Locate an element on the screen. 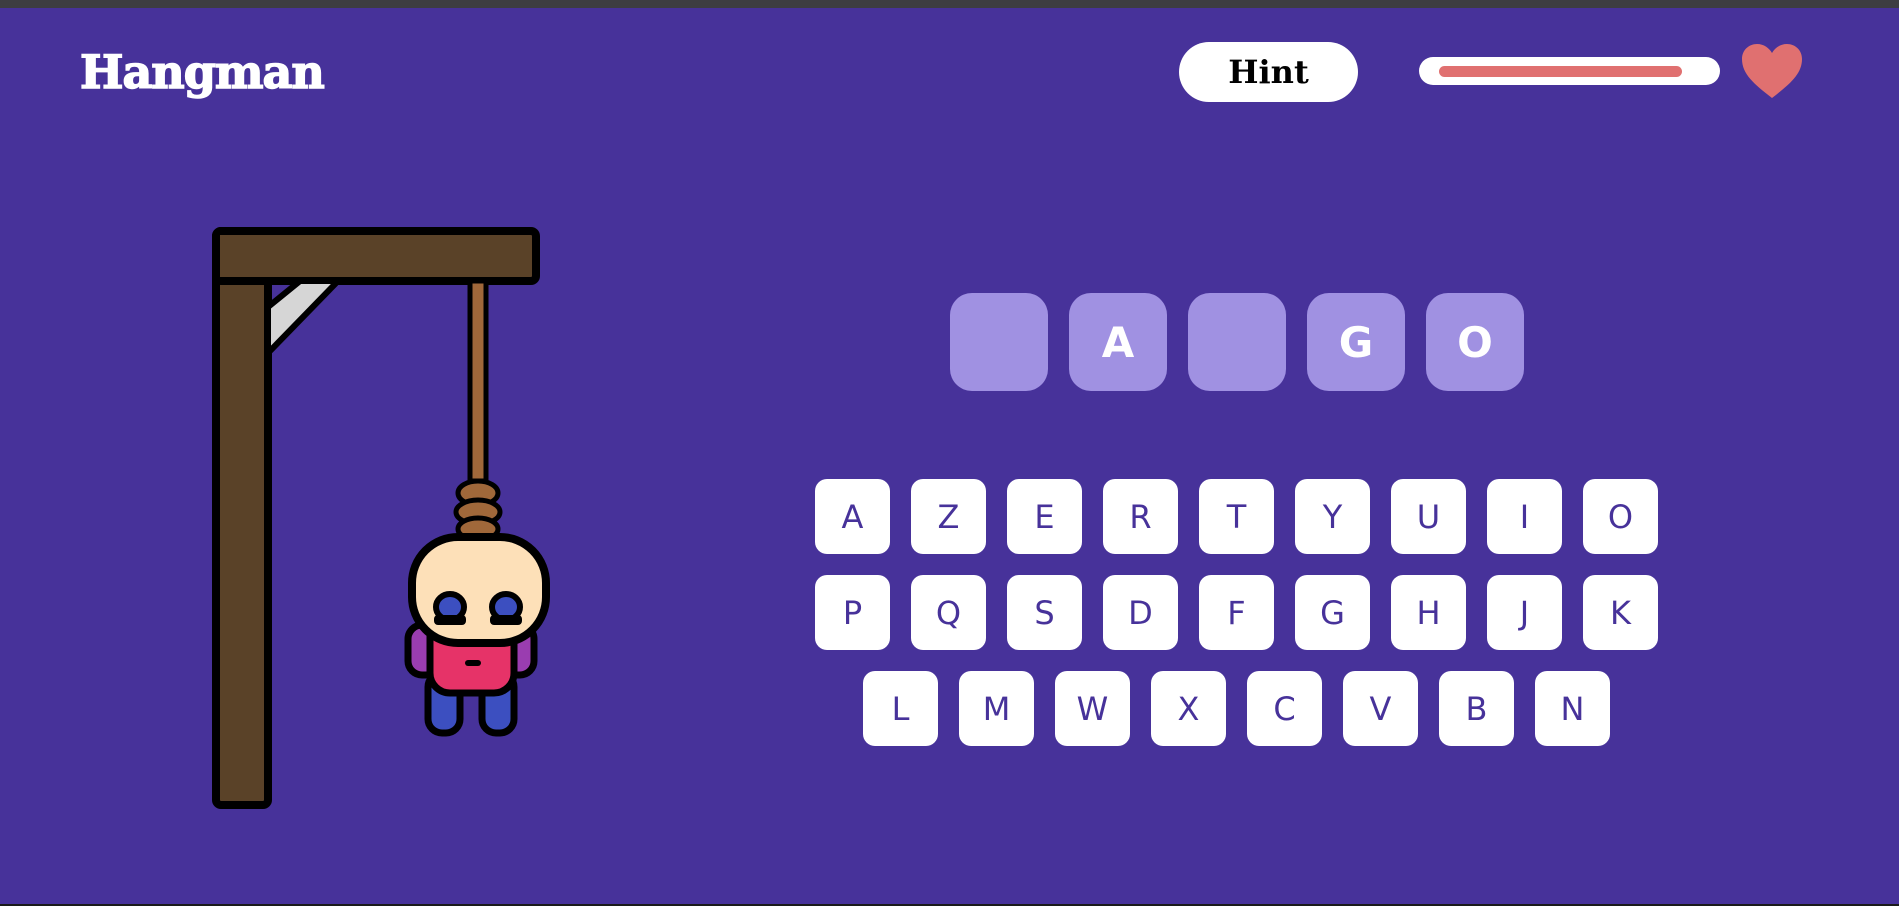 The image size is (1899, 906). key-j: J is located at coordinates (1524, 612).